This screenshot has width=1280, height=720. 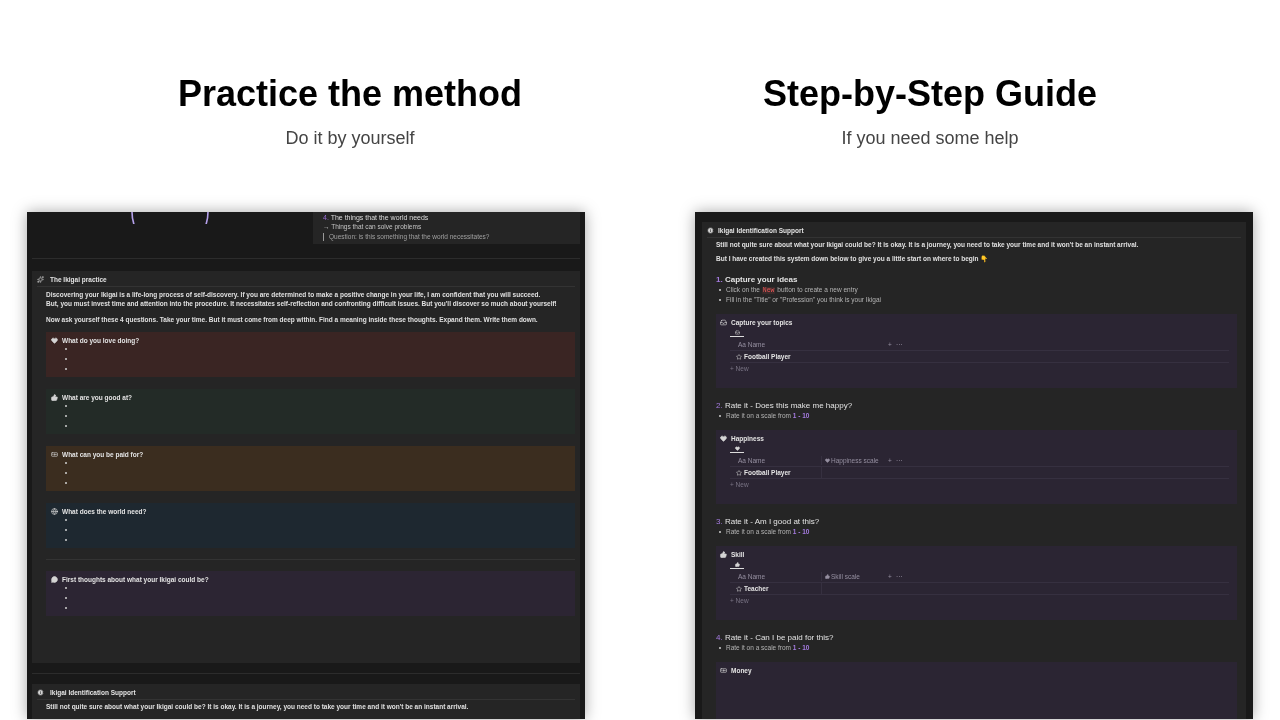 What do you see at coordinates (775, 638) in the screenshot?
I see `step-heading: 4. Rate it - Can I be paid for this?` at bounding box center [775, 638].